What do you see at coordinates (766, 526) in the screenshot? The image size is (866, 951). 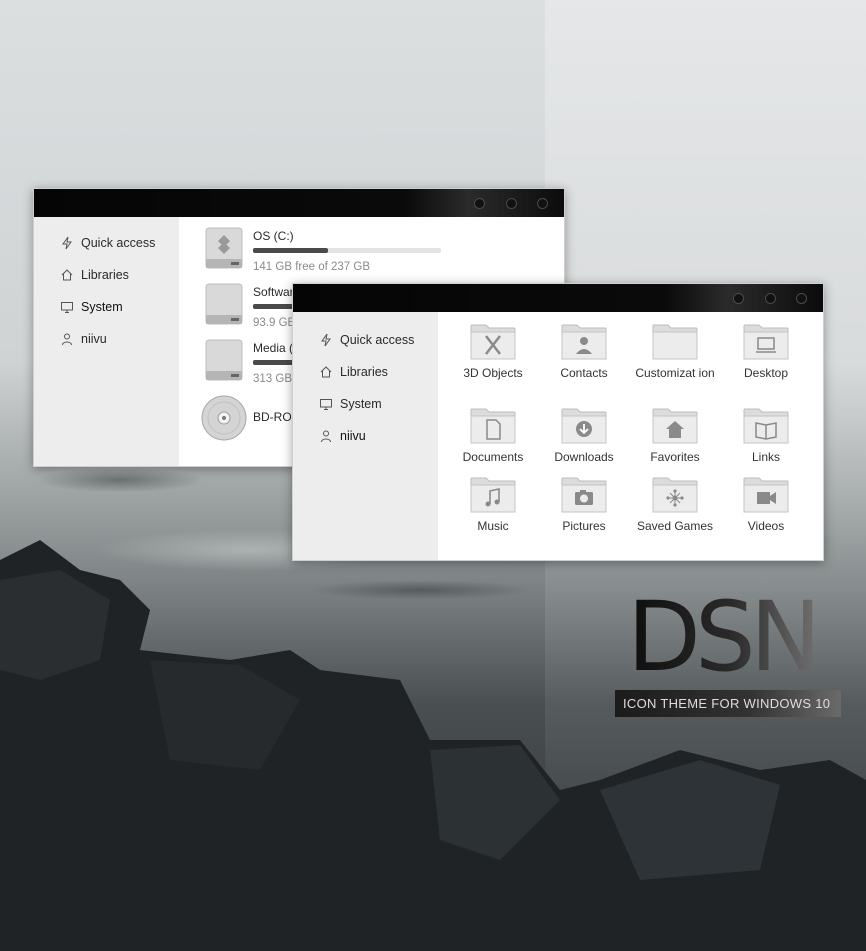 I see `folder-label: Videos` at bounding box center [766, 526].